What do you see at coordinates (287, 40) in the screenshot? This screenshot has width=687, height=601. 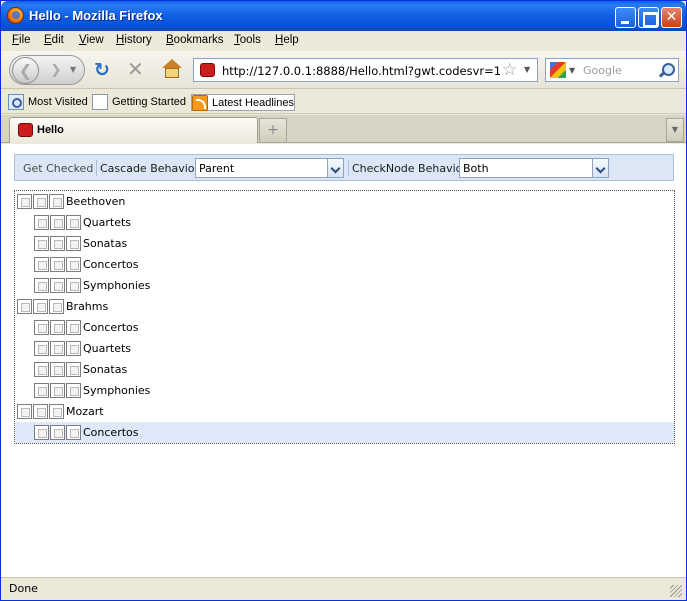 I see `menu-help: Help` at bounding box center [287, 40].